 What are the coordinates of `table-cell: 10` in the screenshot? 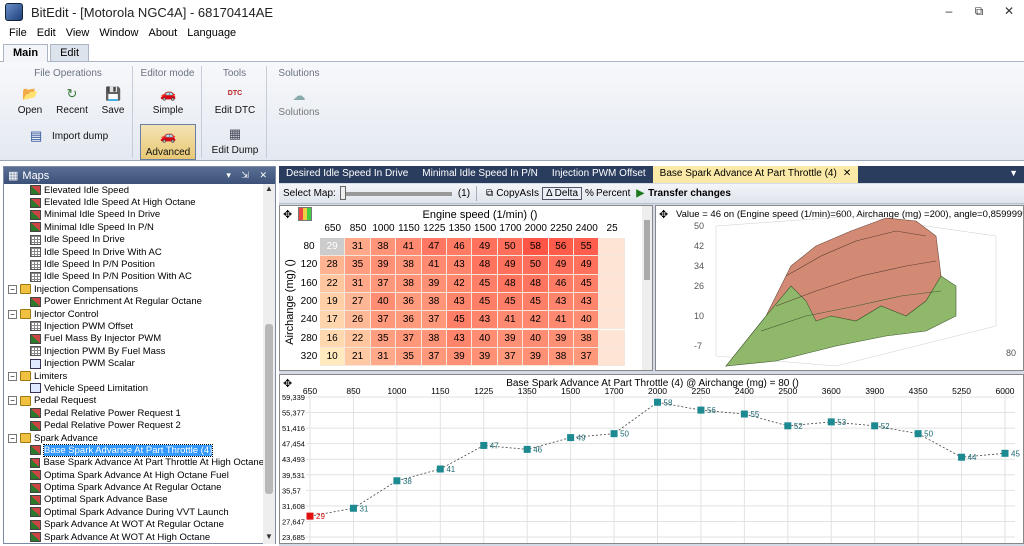 It's located at (333, 357).